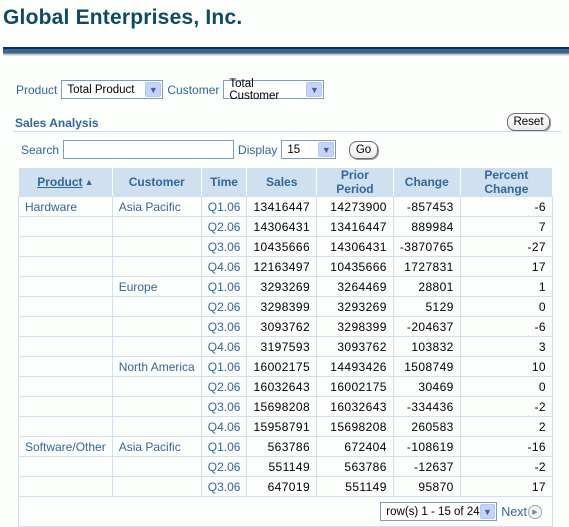 The width and height of the screenshot is (569, 527). What do you see at coordinates (426, 466) in the screenshot?
I see `change-cell: -12637` at bounding box center [426, 466].